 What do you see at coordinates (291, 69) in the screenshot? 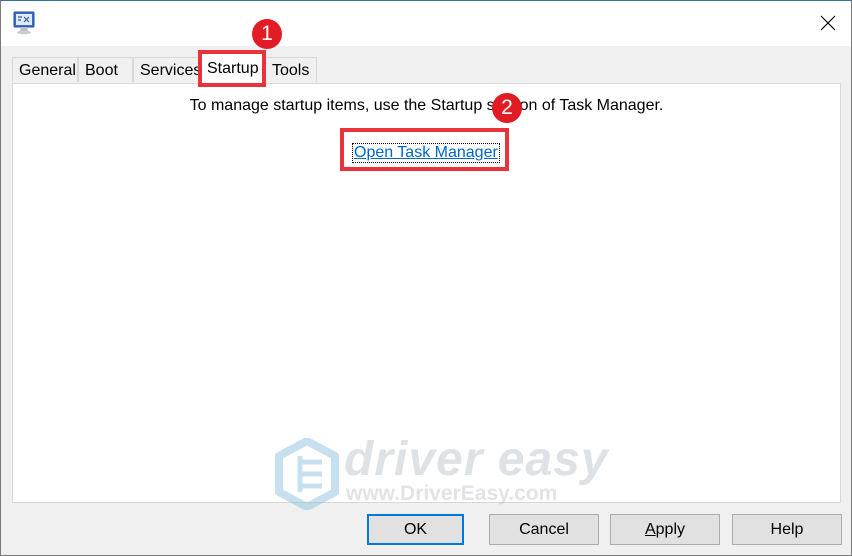
I see `tab-tools: Tools` at bounding box center [291, 69].